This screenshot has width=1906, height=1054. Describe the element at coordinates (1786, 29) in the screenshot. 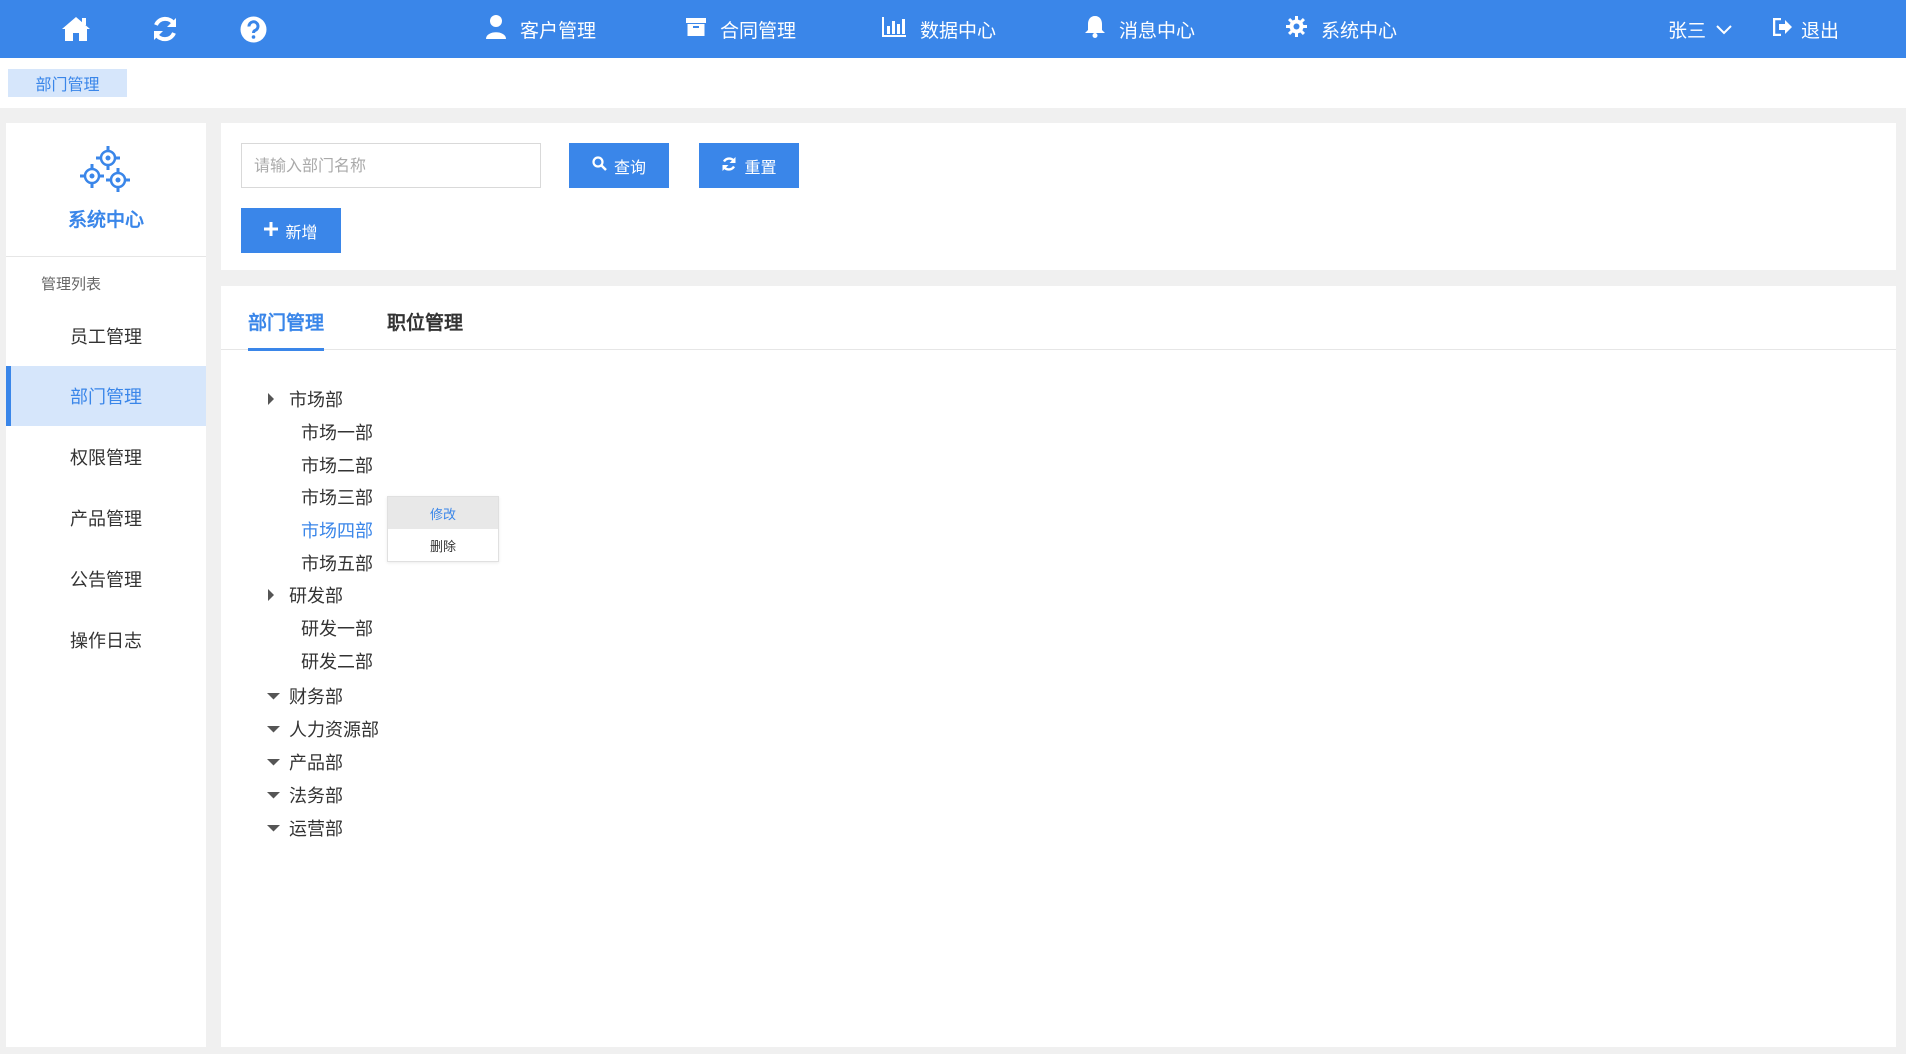

I see `sign-out-icon` at that location.